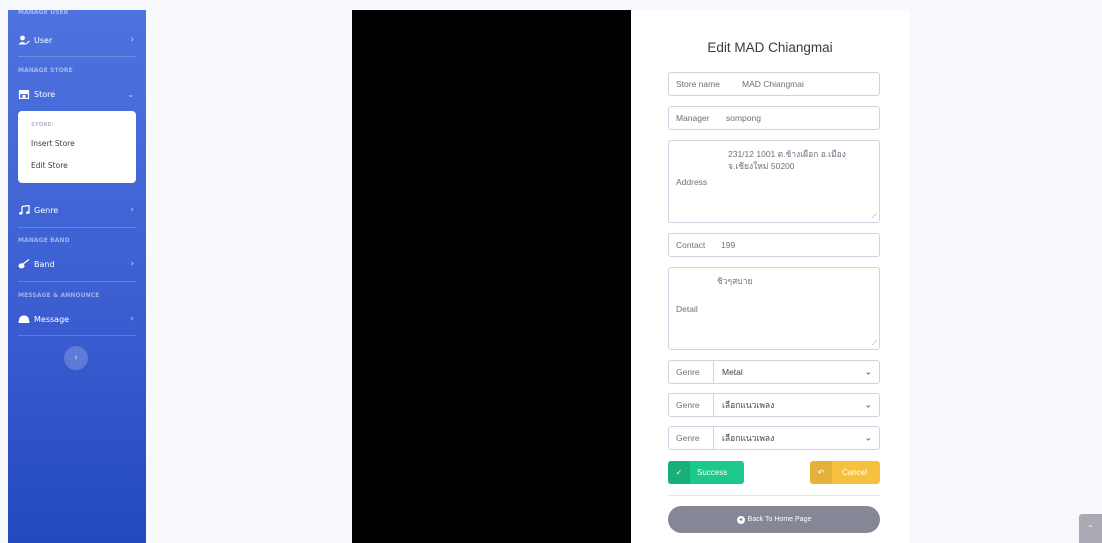 The height and width of the screenshot is (543, 1102). What do you see at coordinates (46, 210) in the screenshot?
I see `sidebar-item-genre-label: Genre` at bounding box center [46, 210].